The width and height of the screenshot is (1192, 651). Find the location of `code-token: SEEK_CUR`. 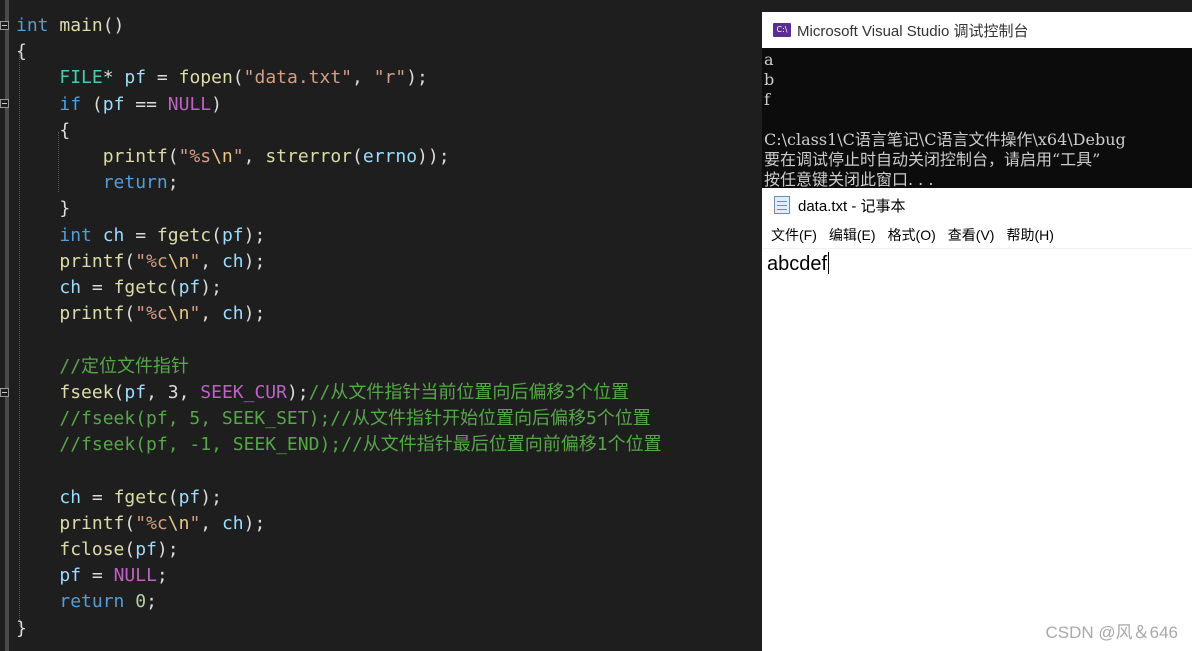

code-token: SEEK_CUR is located at coordinates (243, 392).